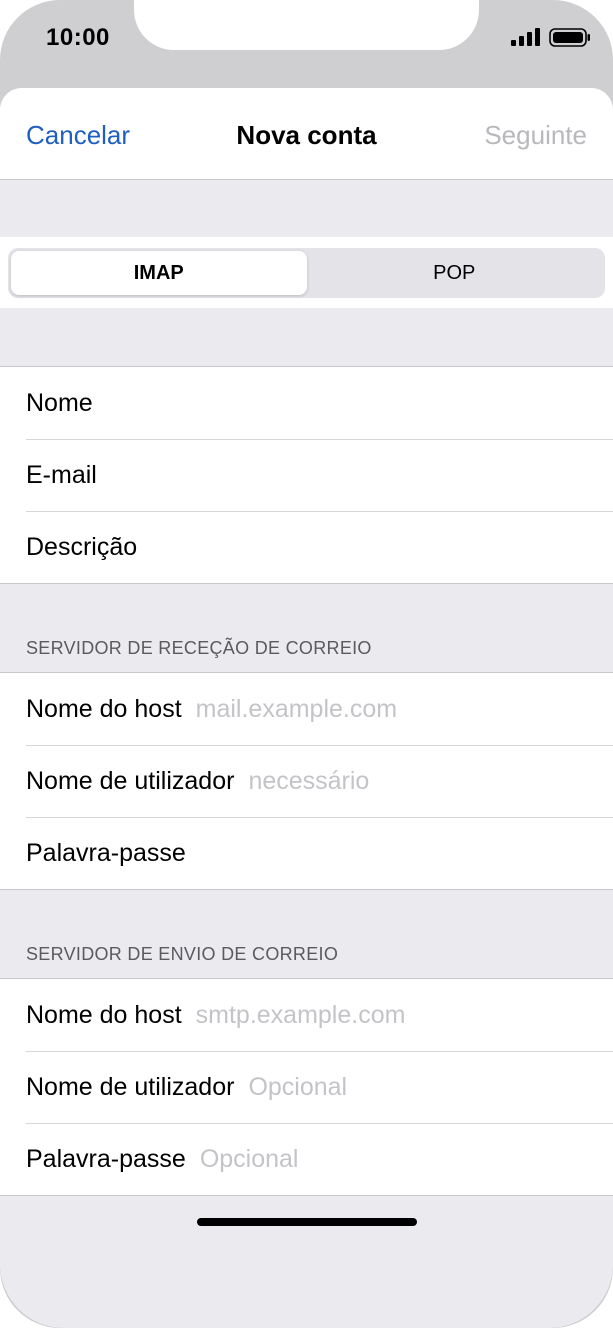 Image resolution: width=613 pixels, height=1328 pixels. I want to click on page-title: Nova conta, so click(306, 135).